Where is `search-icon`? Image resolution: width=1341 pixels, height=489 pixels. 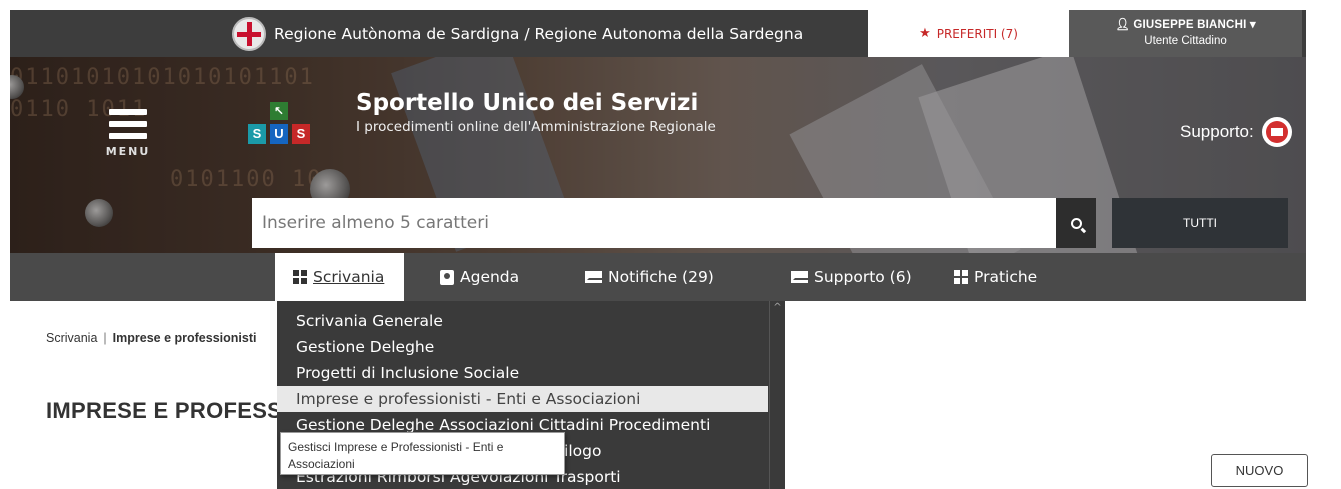
search-icon is located at coordinates (1076, 223).